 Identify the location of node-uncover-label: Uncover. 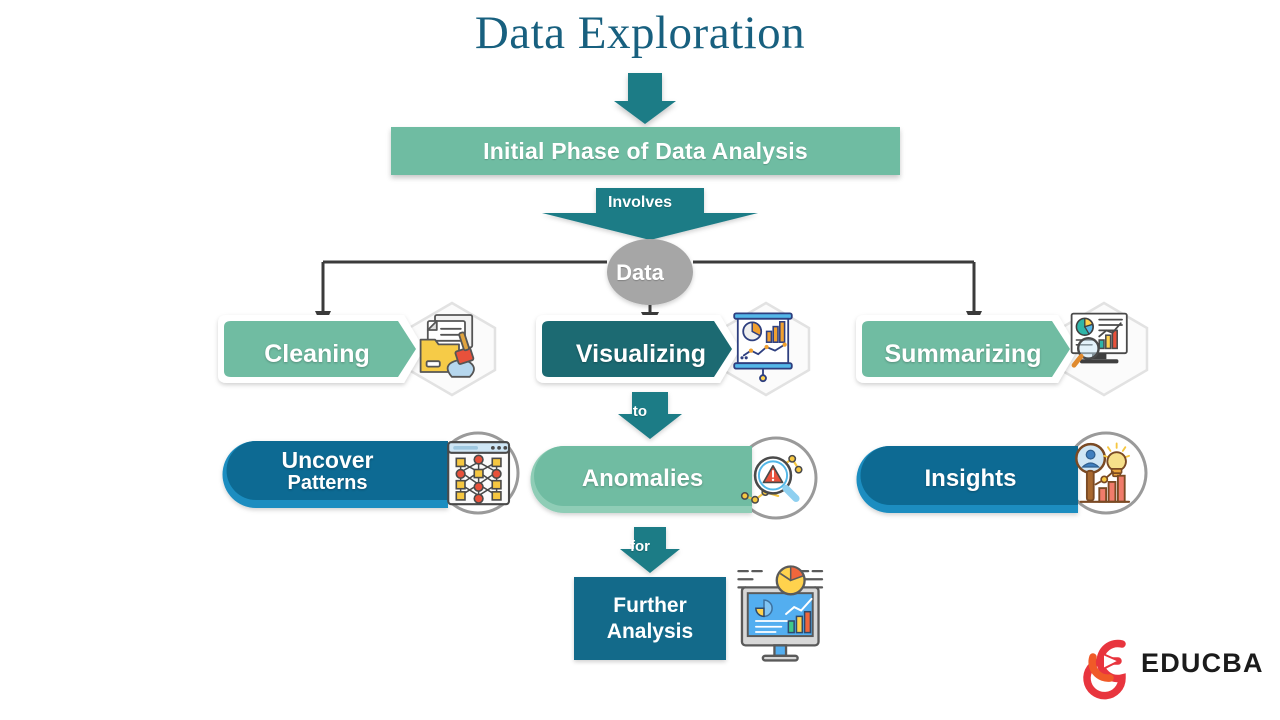
(327, 460).